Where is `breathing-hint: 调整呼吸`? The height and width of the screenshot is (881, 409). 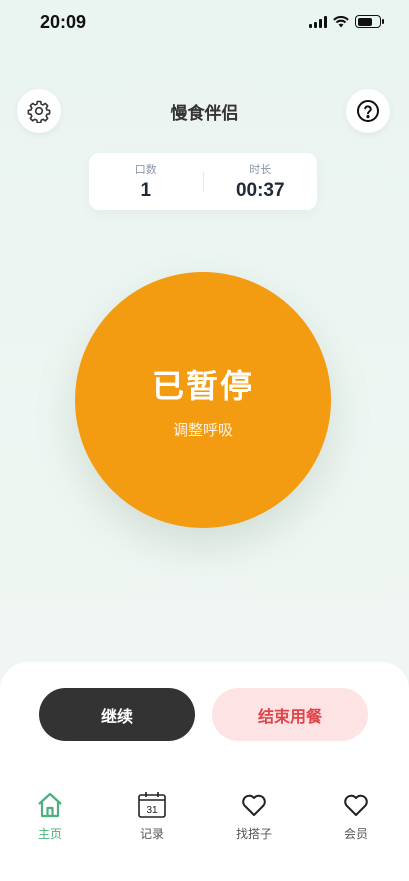 breathing-hint: 调整呼吸 is located at coordinates (202, 429).